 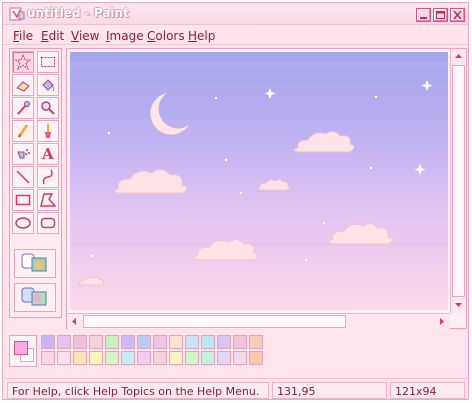 What do you see at coordinates (214, 321) in the screenshot?
I see `horizontal-scroll-thumb` at bounding box center [214, 321].